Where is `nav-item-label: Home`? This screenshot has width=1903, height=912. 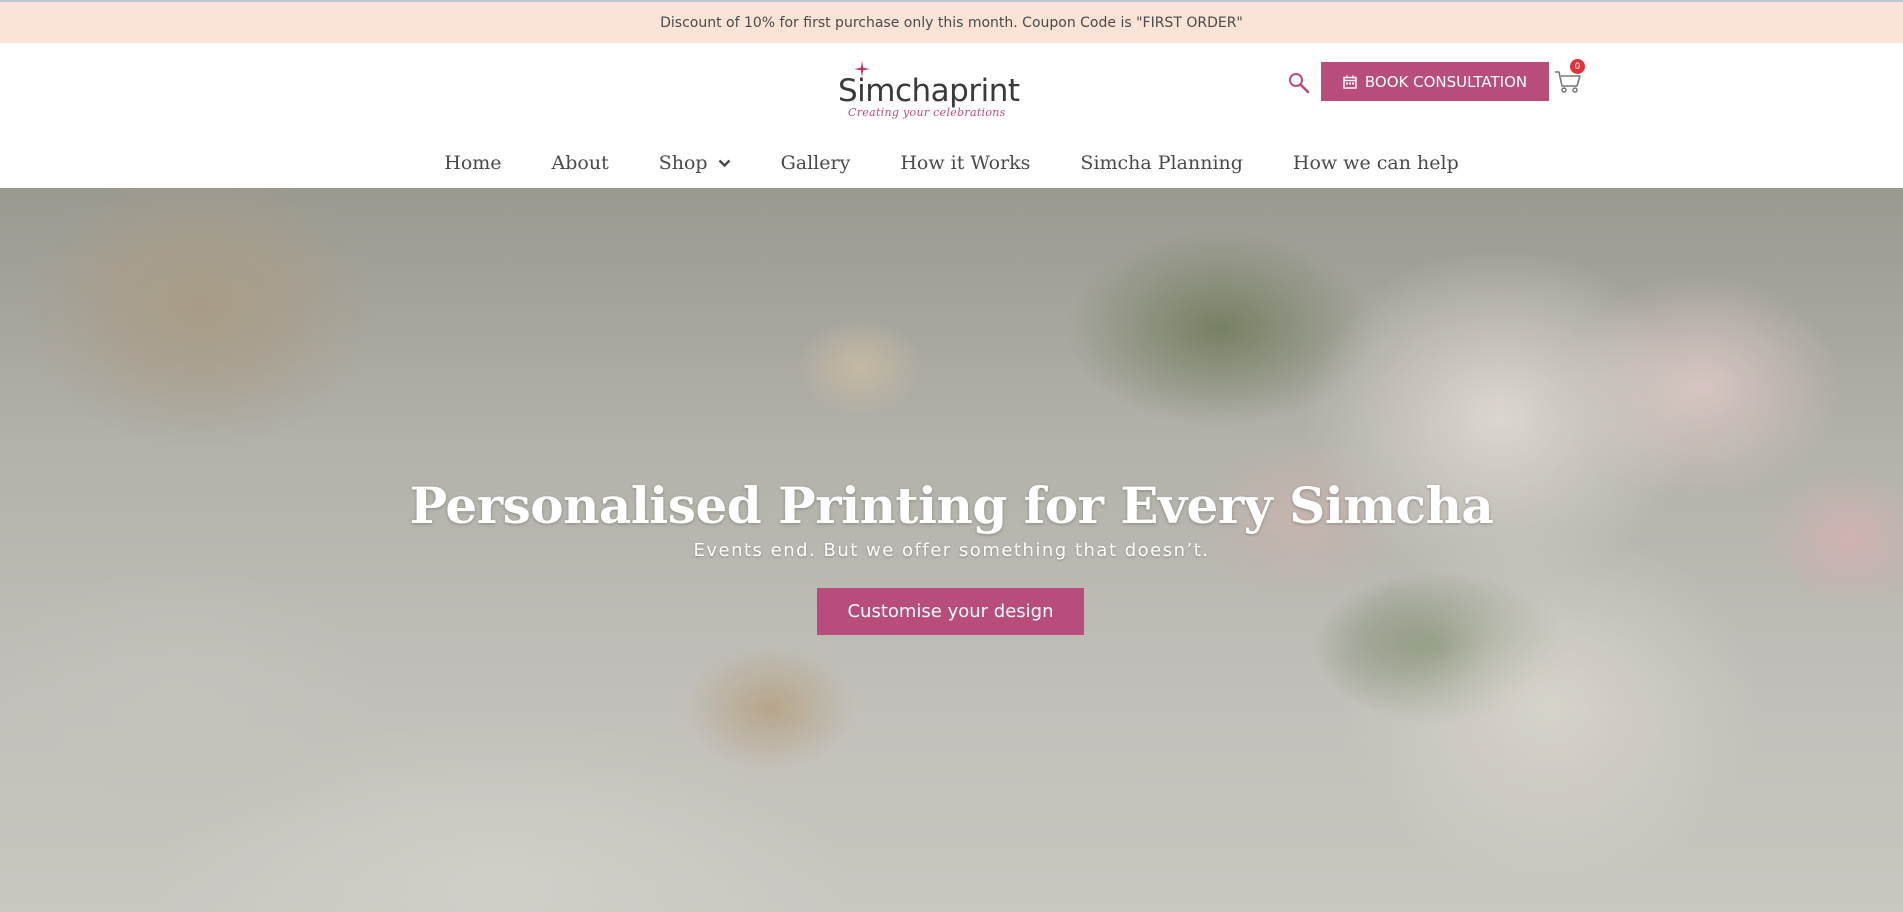 nav-item-label: Home is located at coordinates (473, 163).